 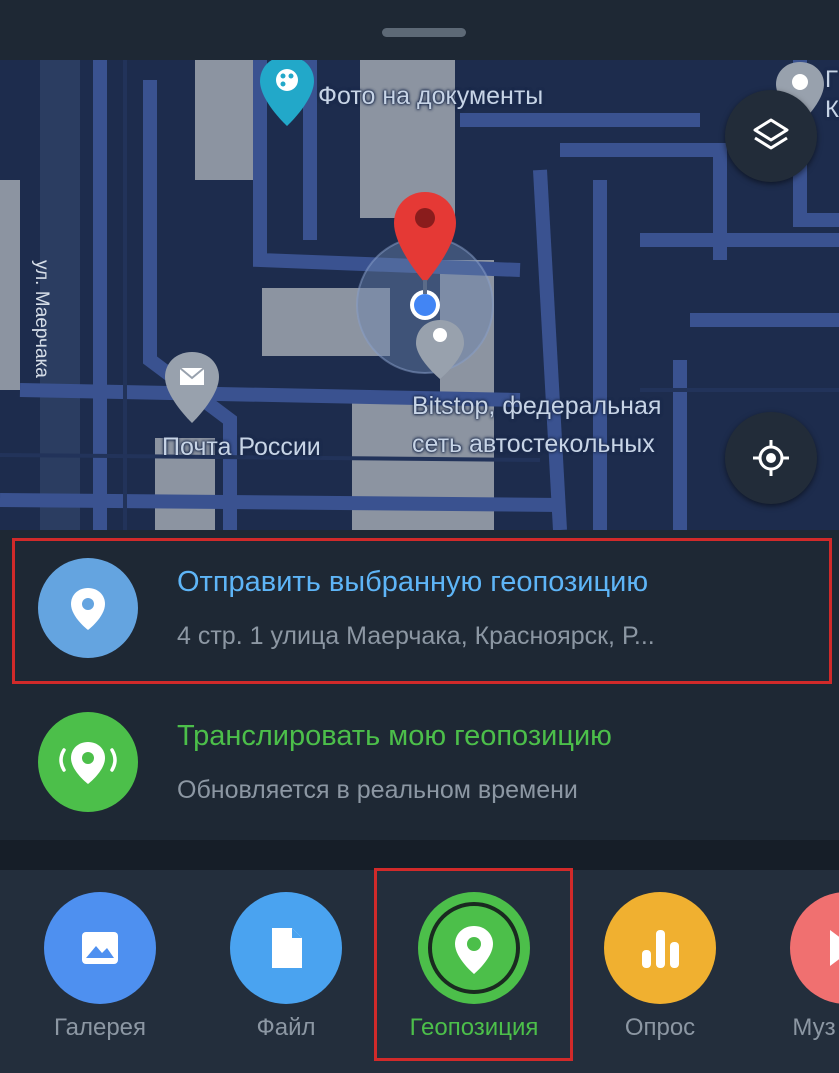 I want to click on map-label-post-office: Почта России, so click(x=241, y=447).